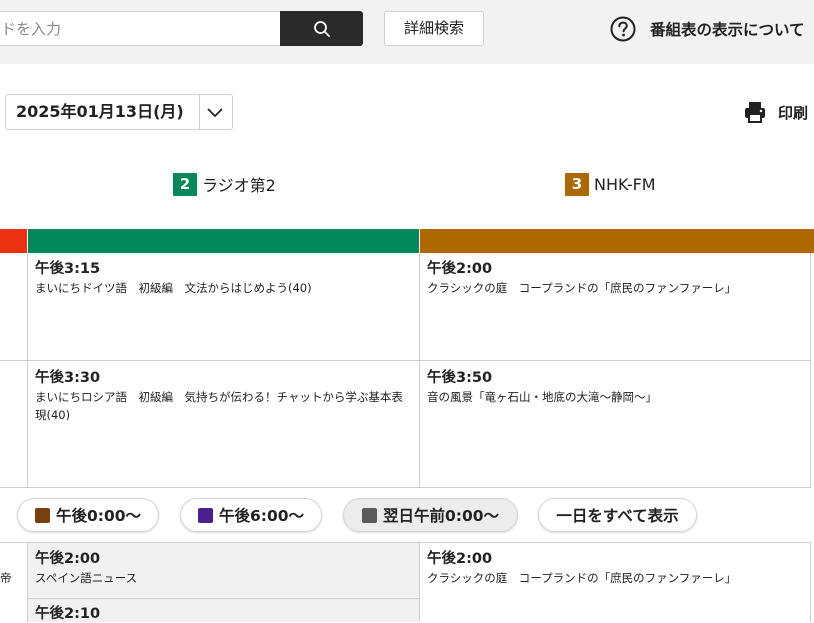 The image size is (814, 623). What do you see at coordinates (185, 184) in the screenshot?
I see `channel-number-badge: 2` at bounding box center [185, 184].